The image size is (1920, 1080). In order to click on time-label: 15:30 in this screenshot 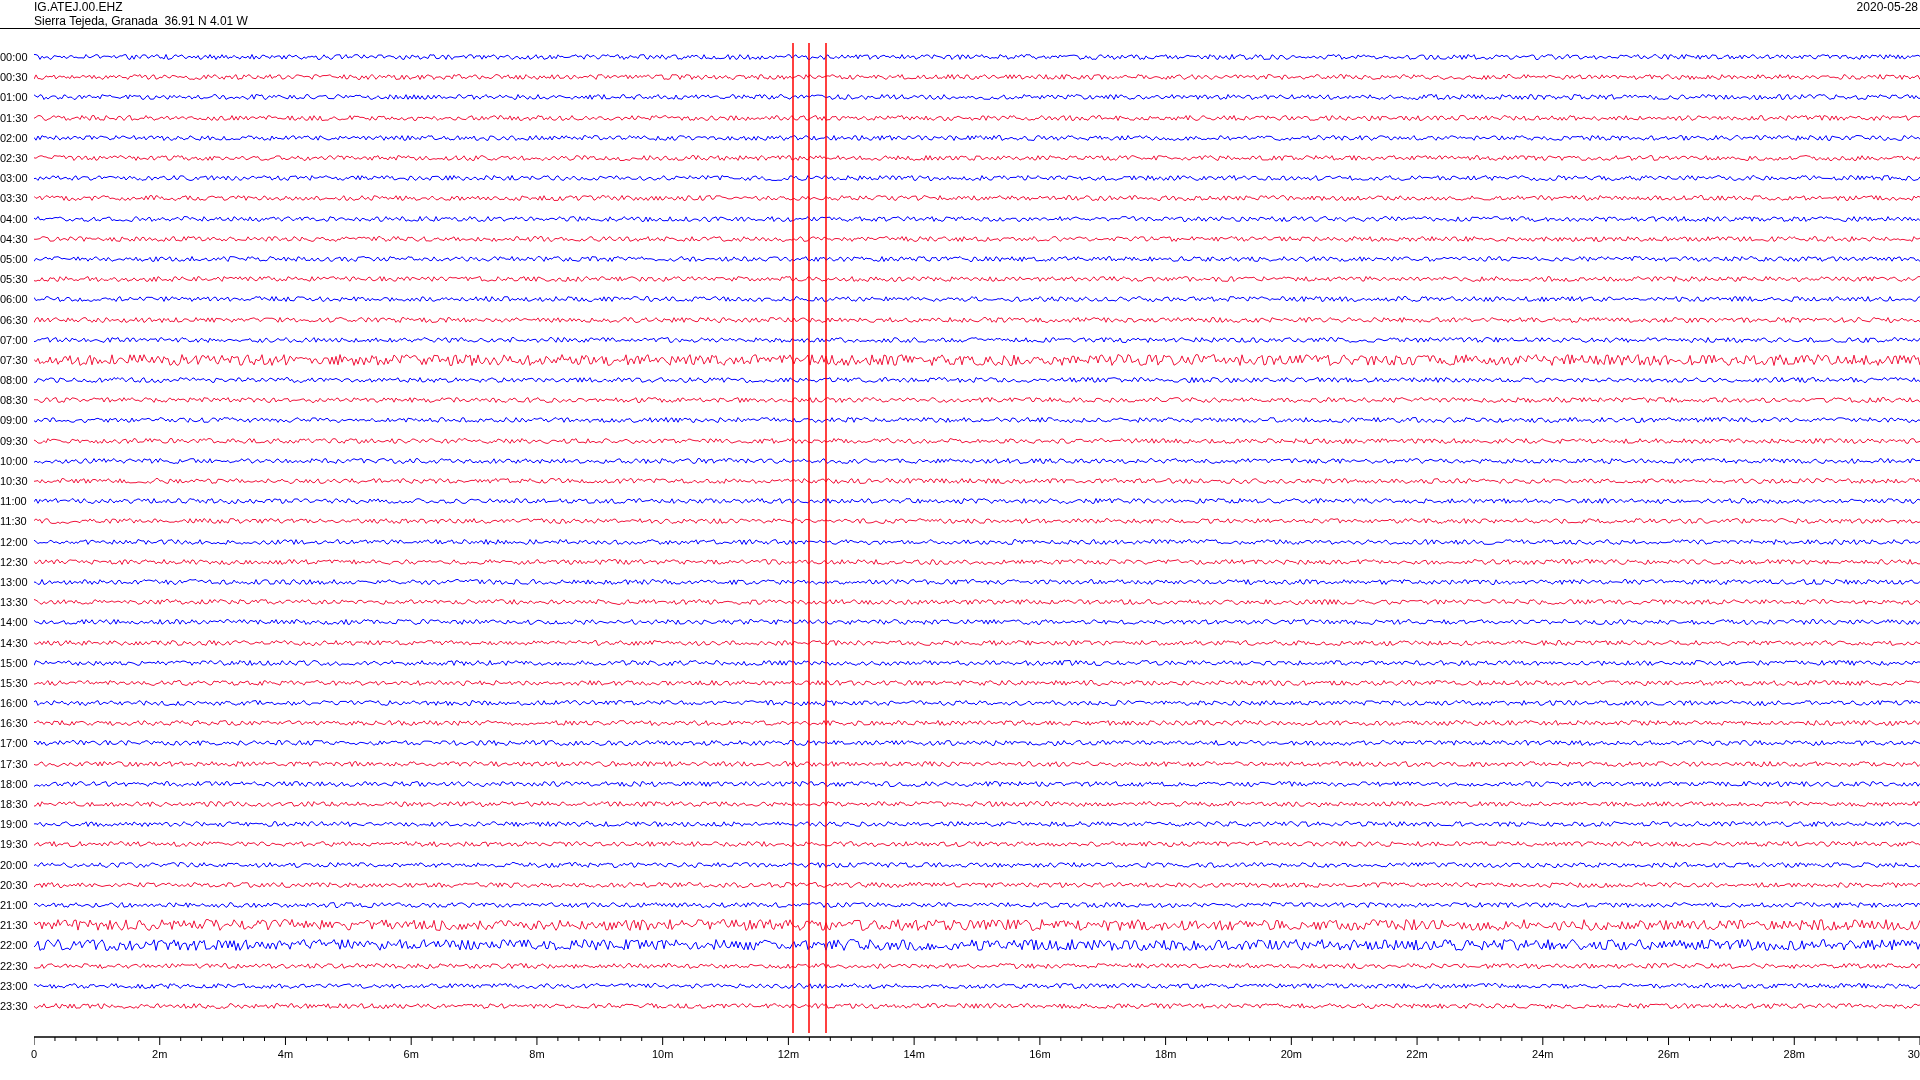, I will do `click(14, 682)`.